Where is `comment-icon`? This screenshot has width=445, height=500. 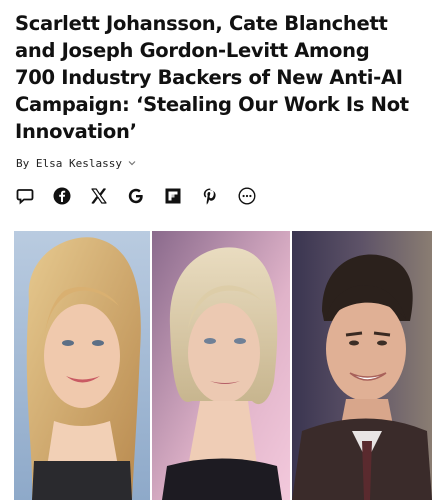 comment-icon is located at coordinates (25, 196).